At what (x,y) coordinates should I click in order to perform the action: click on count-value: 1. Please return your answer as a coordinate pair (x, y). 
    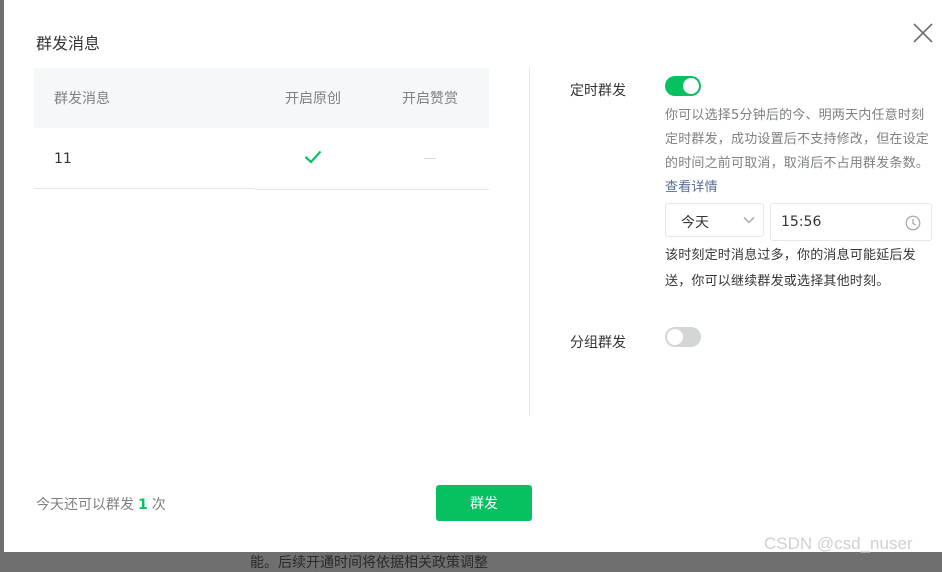
    Looking at the image, I should click on (143, 505).